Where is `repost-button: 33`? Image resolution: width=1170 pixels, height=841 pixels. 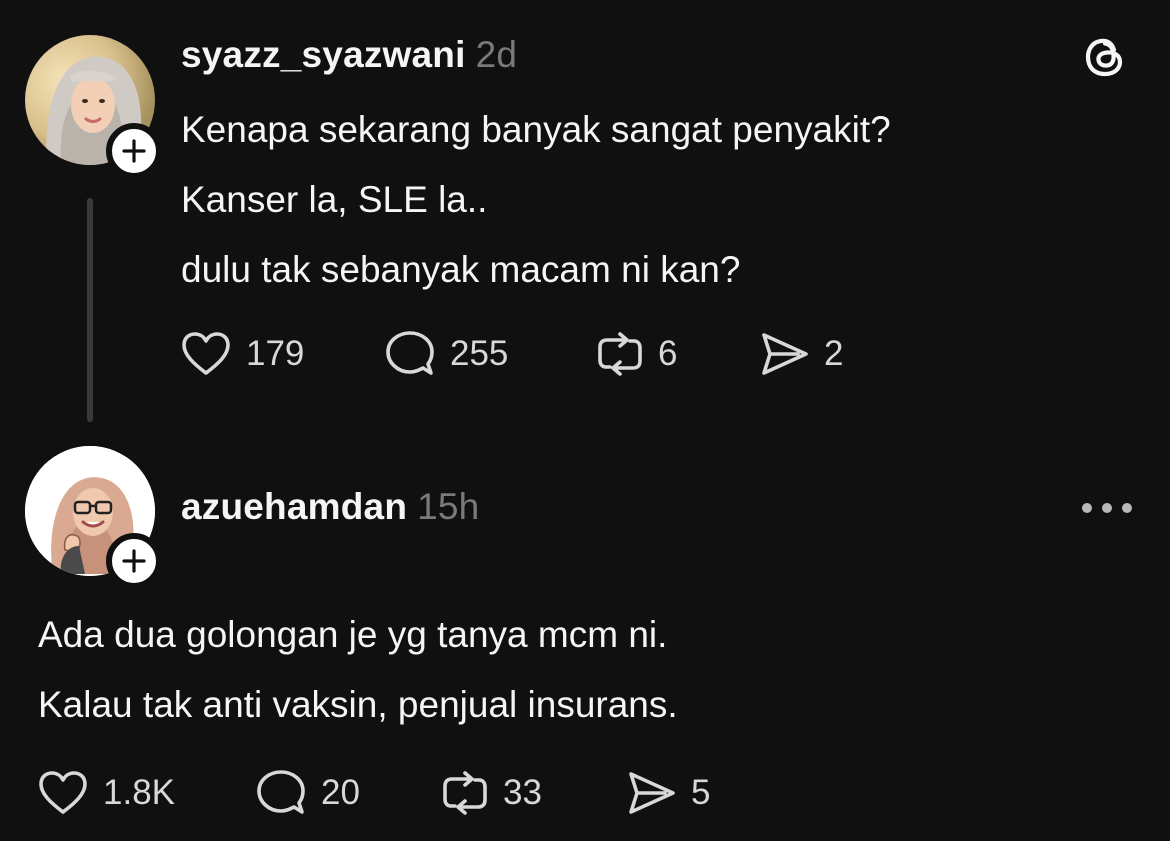 repost-button: 33 is located at coordinates (533, 793).